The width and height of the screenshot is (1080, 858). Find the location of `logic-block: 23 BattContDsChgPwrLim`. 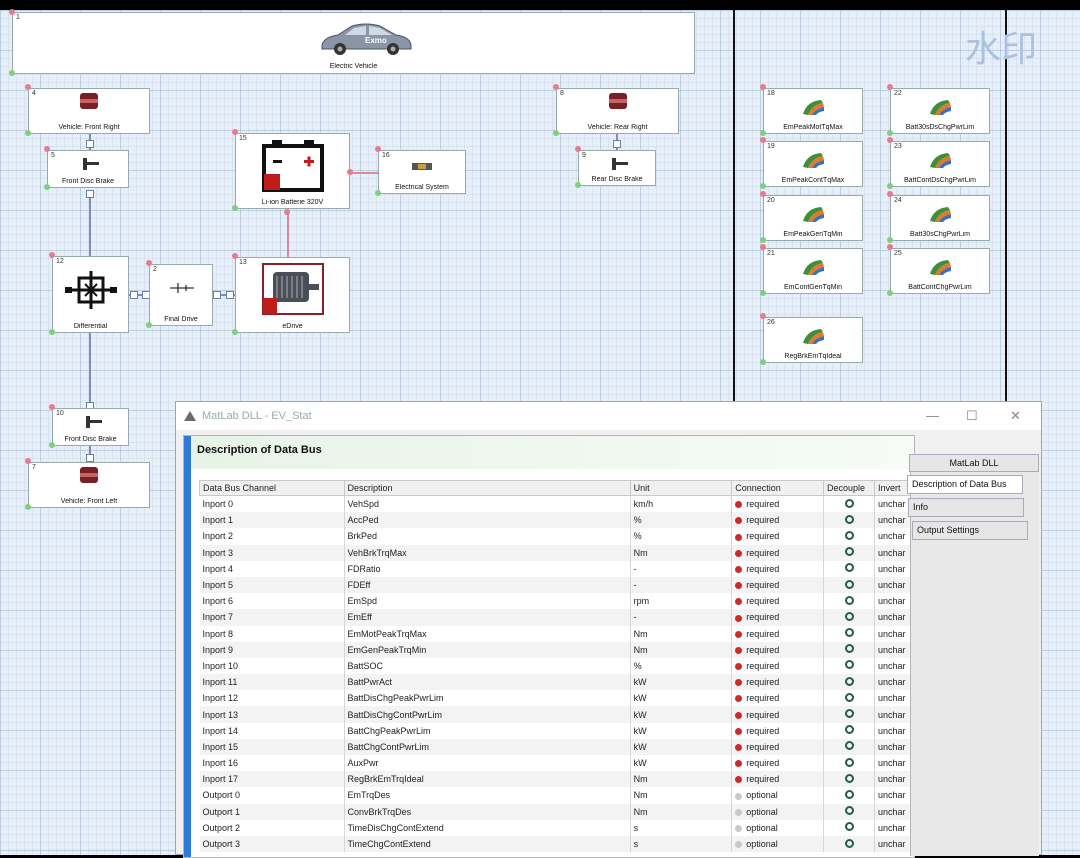

logic-block: 23 BattContDsChgPwrLim is located at coordinates (940, 164).